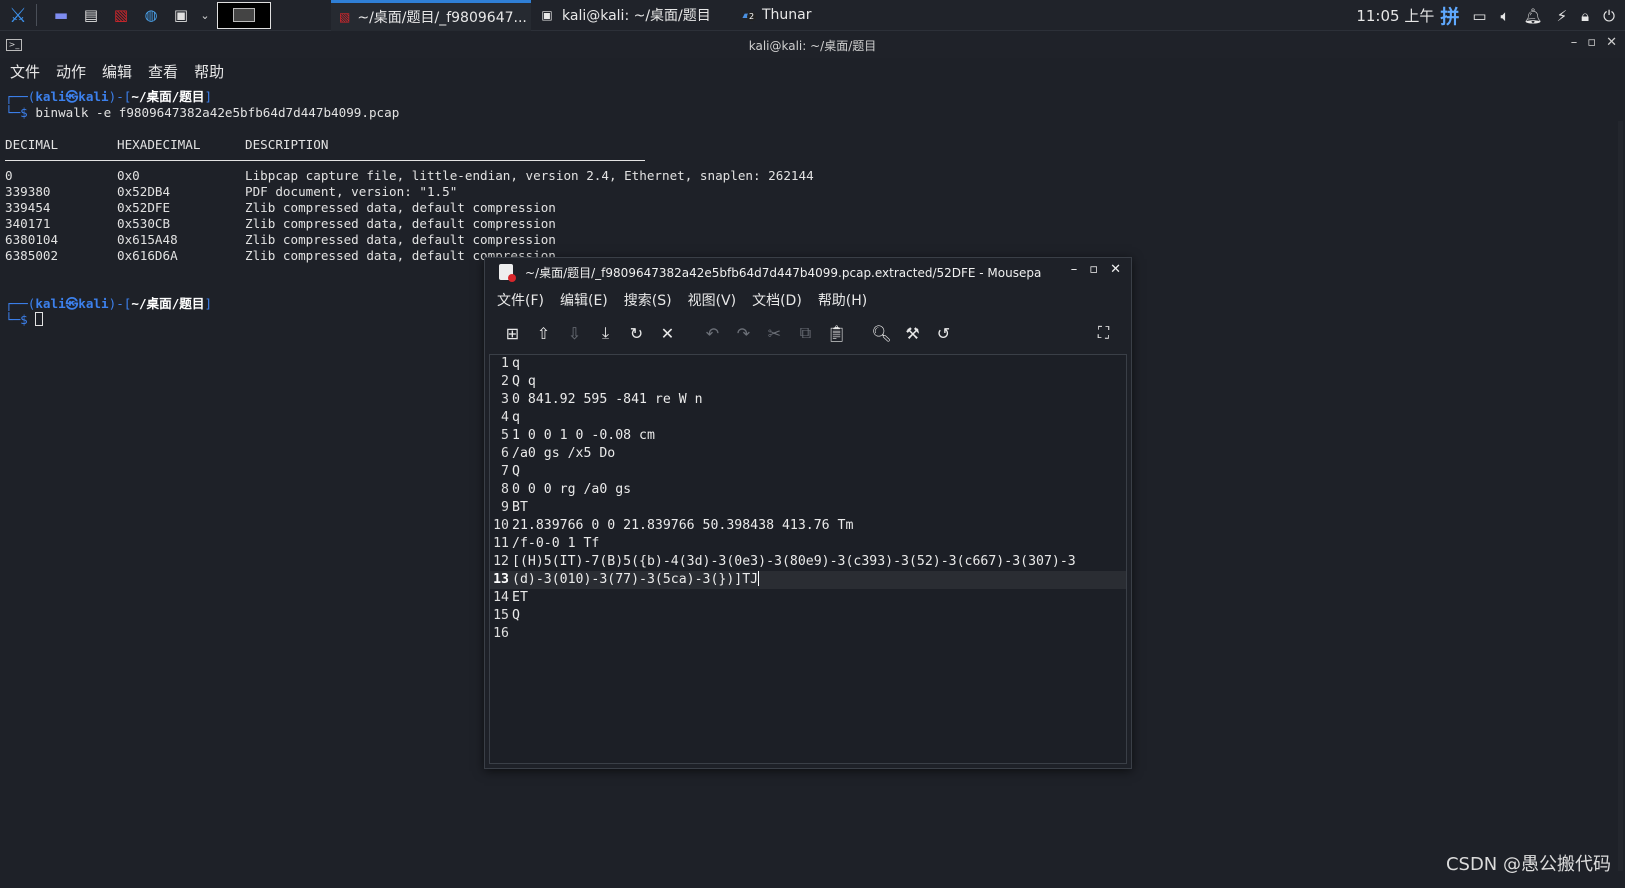 This screenshot has width=1625, height=888. I want to click on power-manager-icon: ⚡︎, so click(1562, 16).